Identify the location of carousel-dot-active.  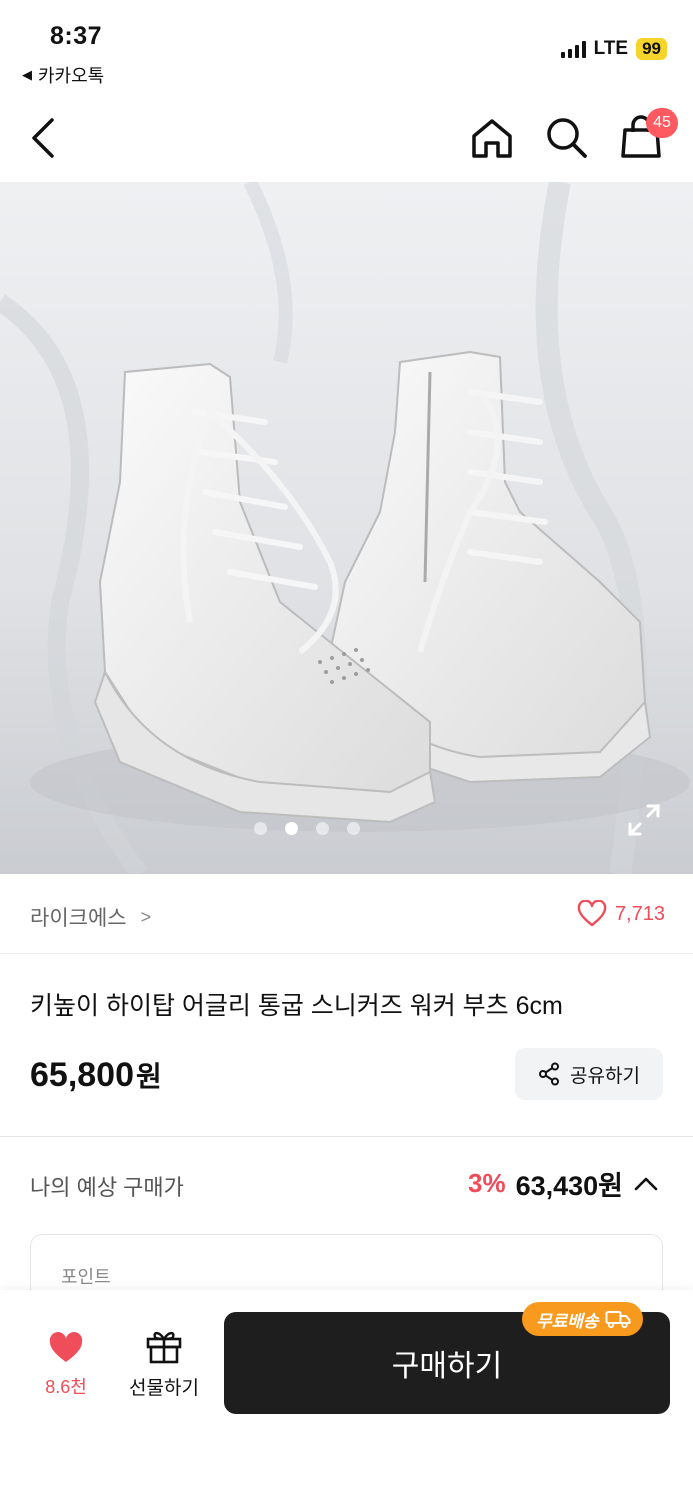
(291, 828).